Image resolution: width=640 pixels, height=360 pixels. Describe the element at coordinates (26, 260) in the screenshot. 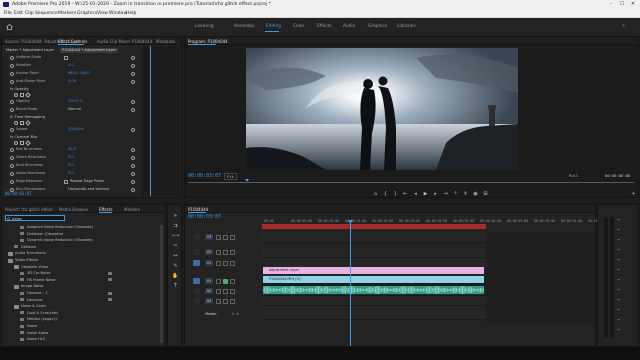

I see `effects-folder: Video Effects` at that location.